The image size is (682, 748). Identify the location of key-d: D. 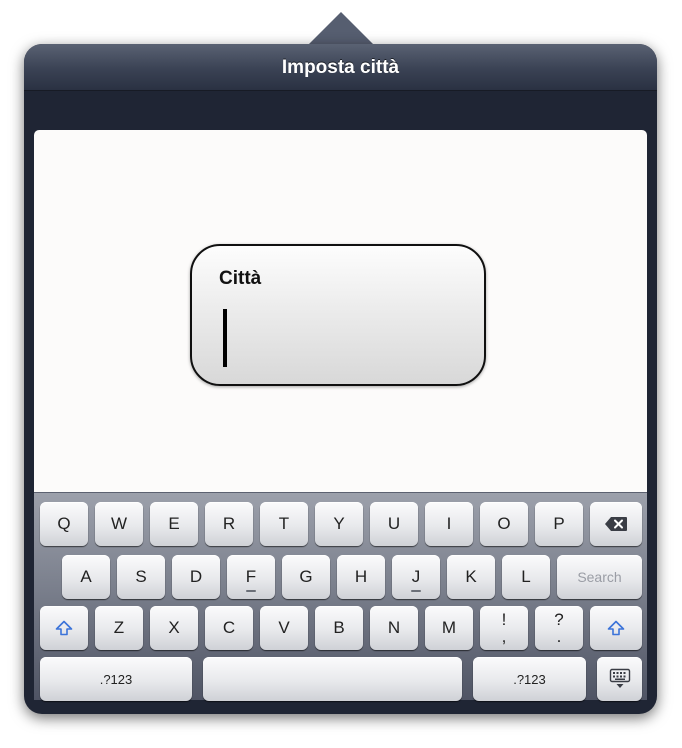
(196, 577).